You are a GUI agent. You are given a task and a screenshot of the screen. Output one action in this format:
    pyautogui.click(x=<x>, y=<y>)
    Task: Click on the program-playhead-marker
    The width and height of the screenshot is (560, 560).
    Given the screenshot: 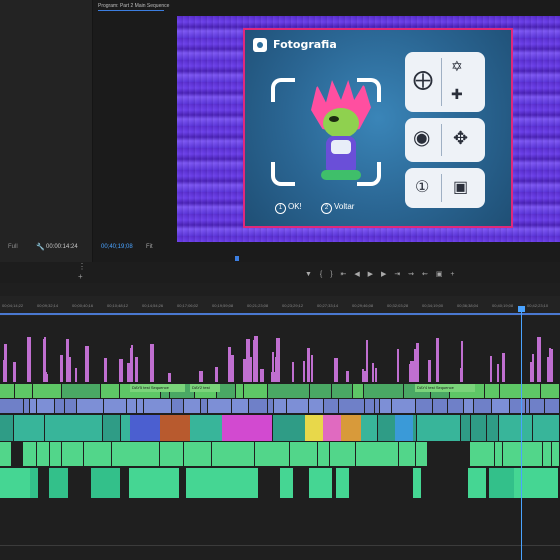 What is the action you would take?
    pyautogui.click(x=237, y=258)
    